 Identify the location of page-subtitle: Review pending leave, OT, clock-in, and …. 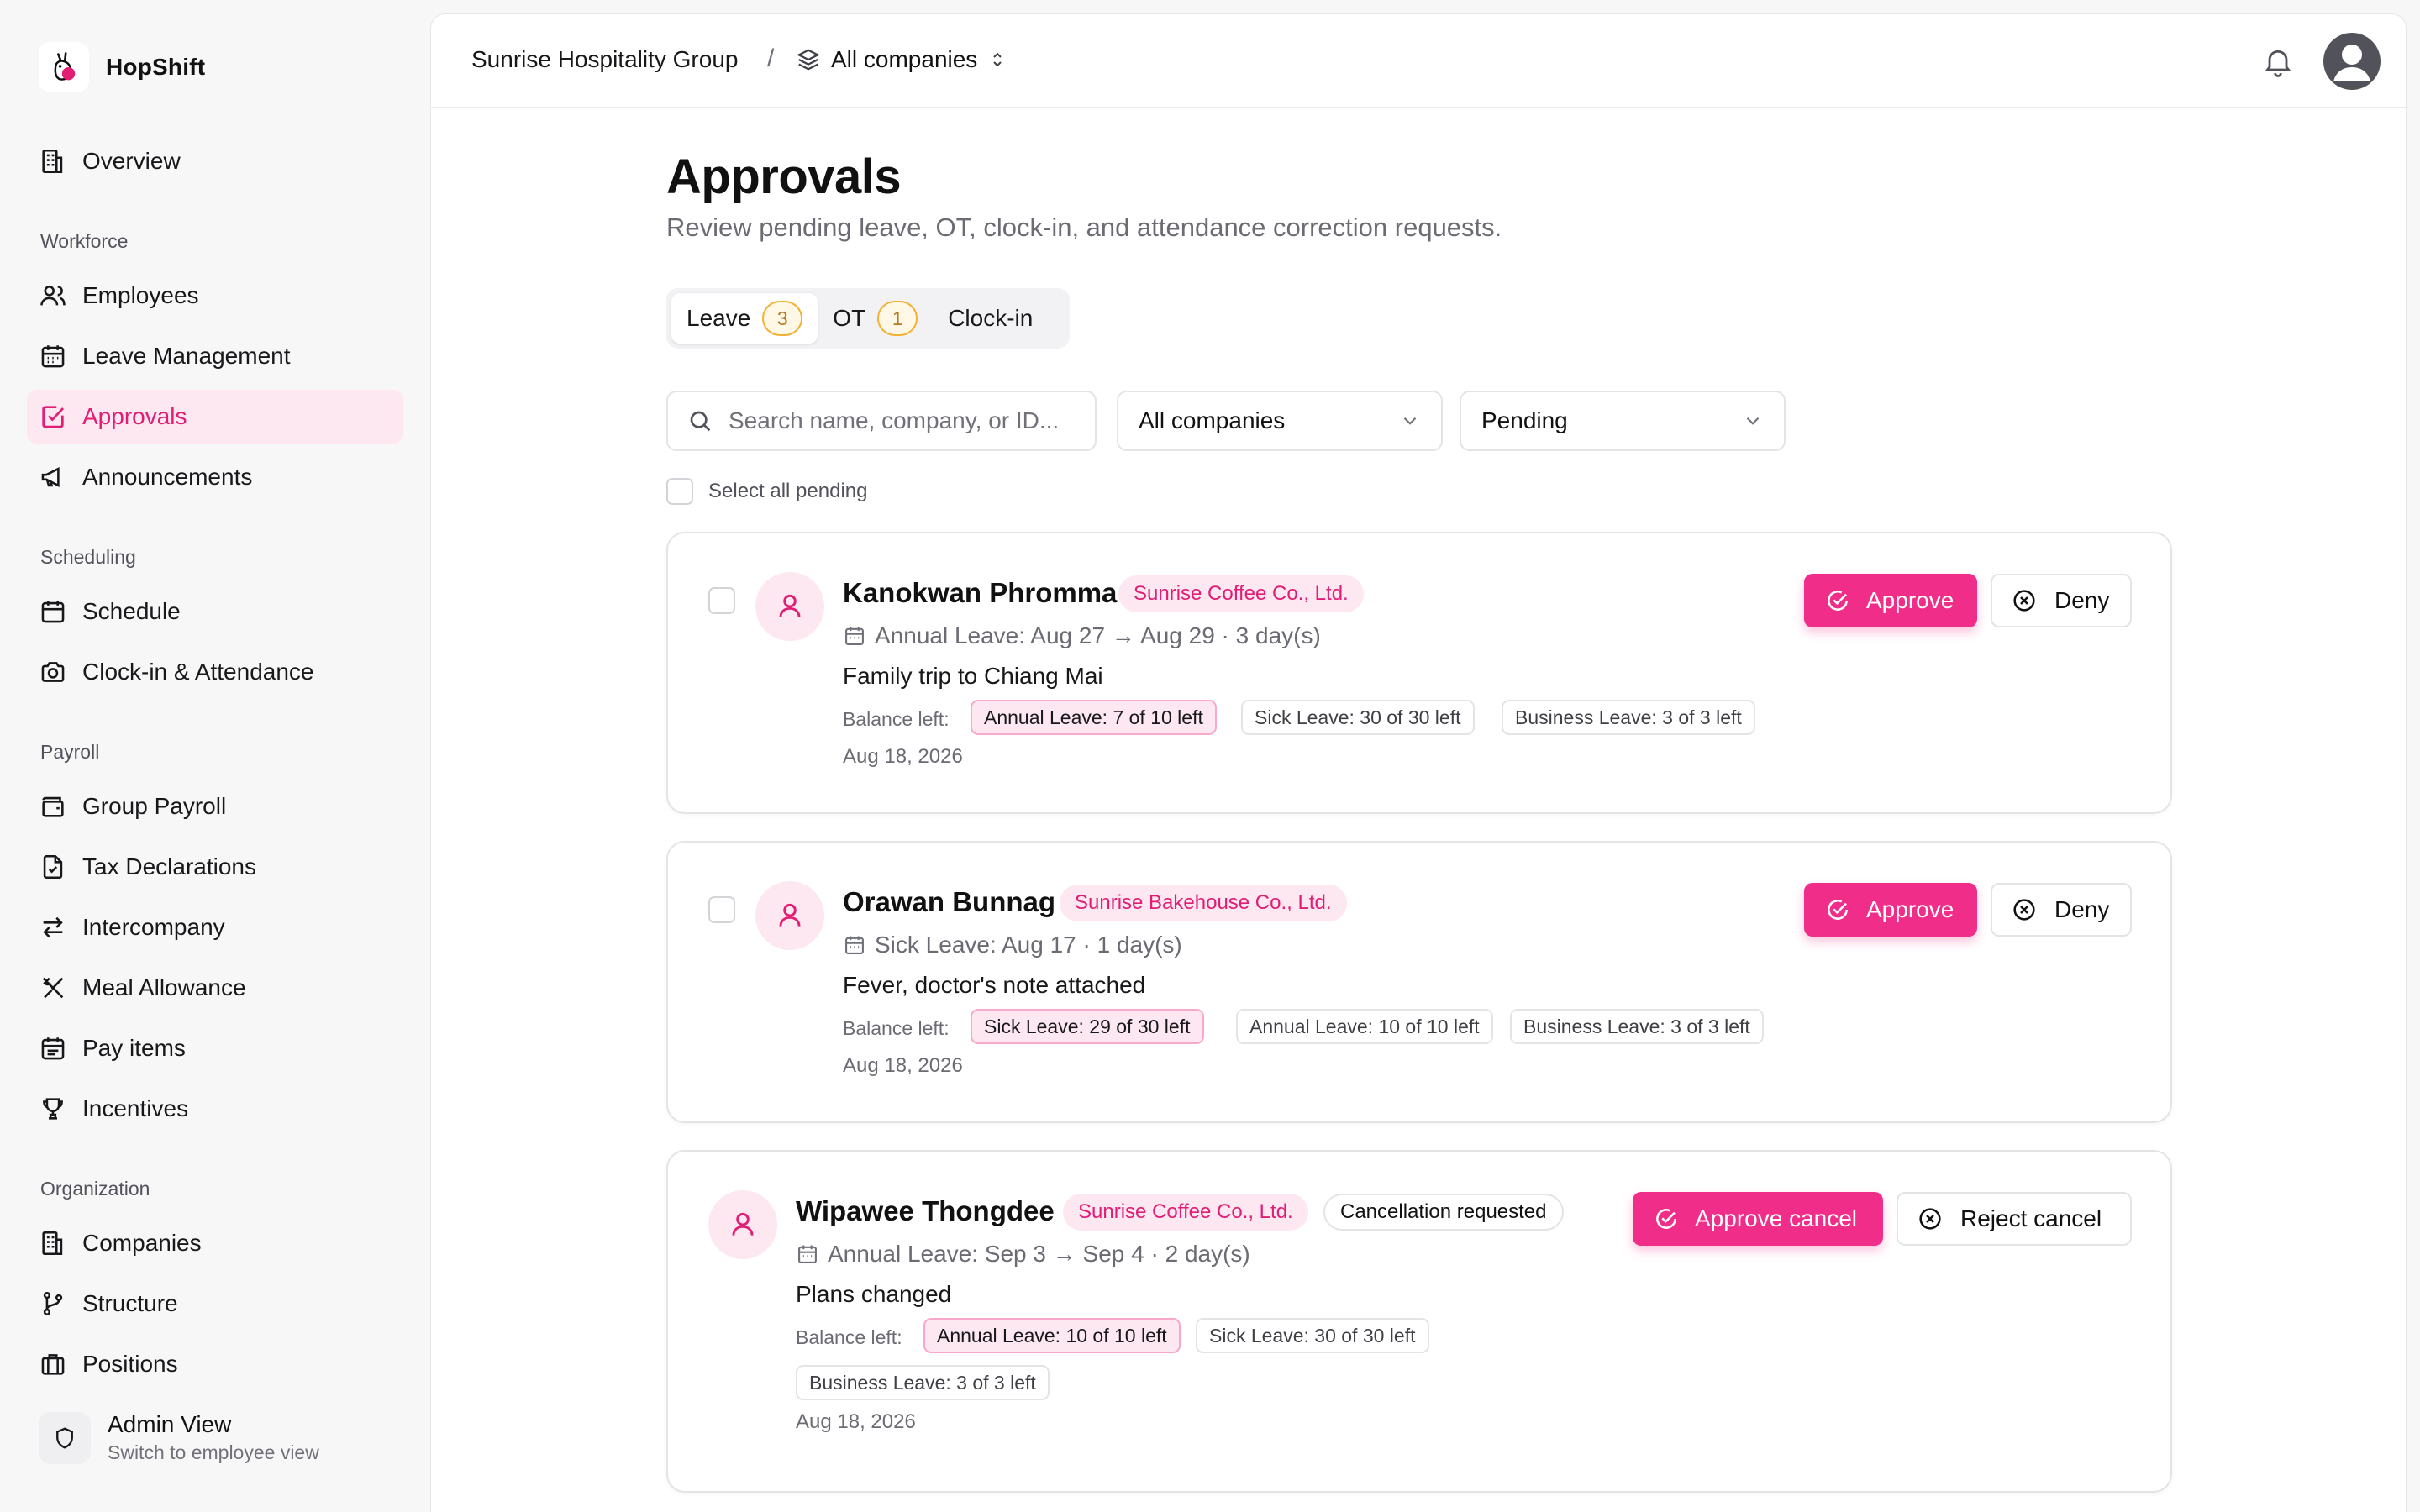
(1084, 227).